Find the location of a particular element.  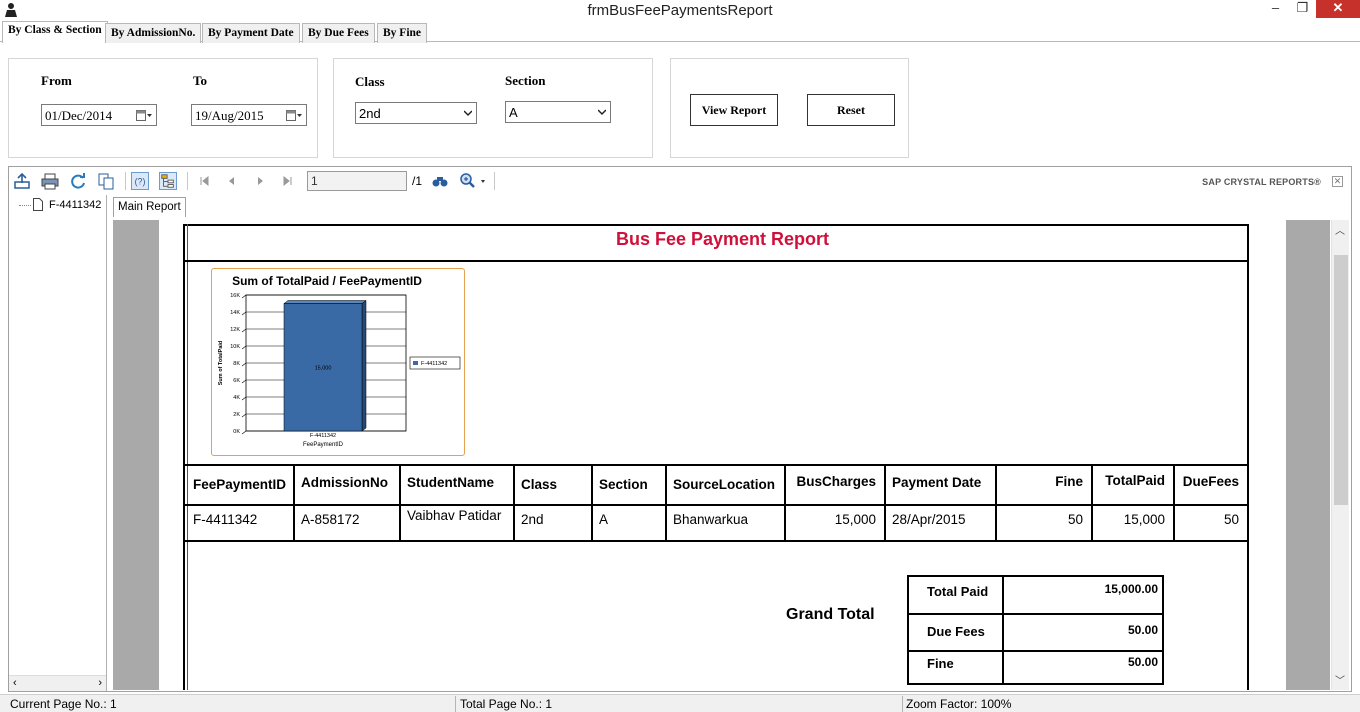

first-page-icon is located at coordinates (204, 181).